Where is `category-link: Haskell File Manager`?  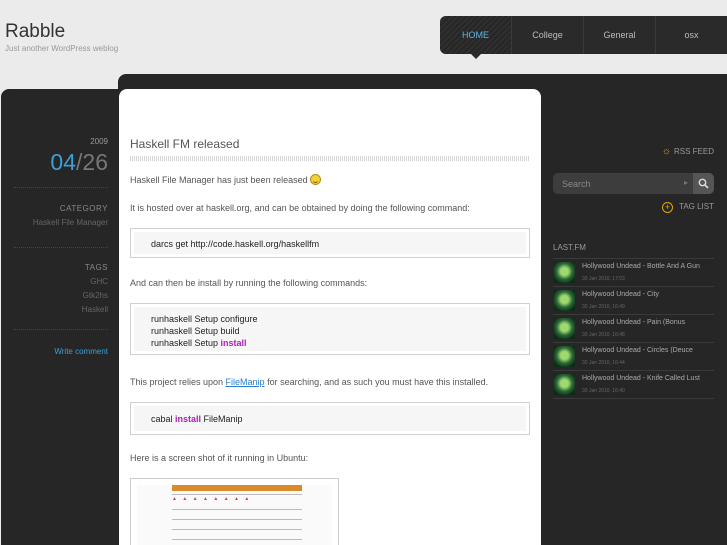
category-link: Haskell File Manager is located at coordinates (70, 222).